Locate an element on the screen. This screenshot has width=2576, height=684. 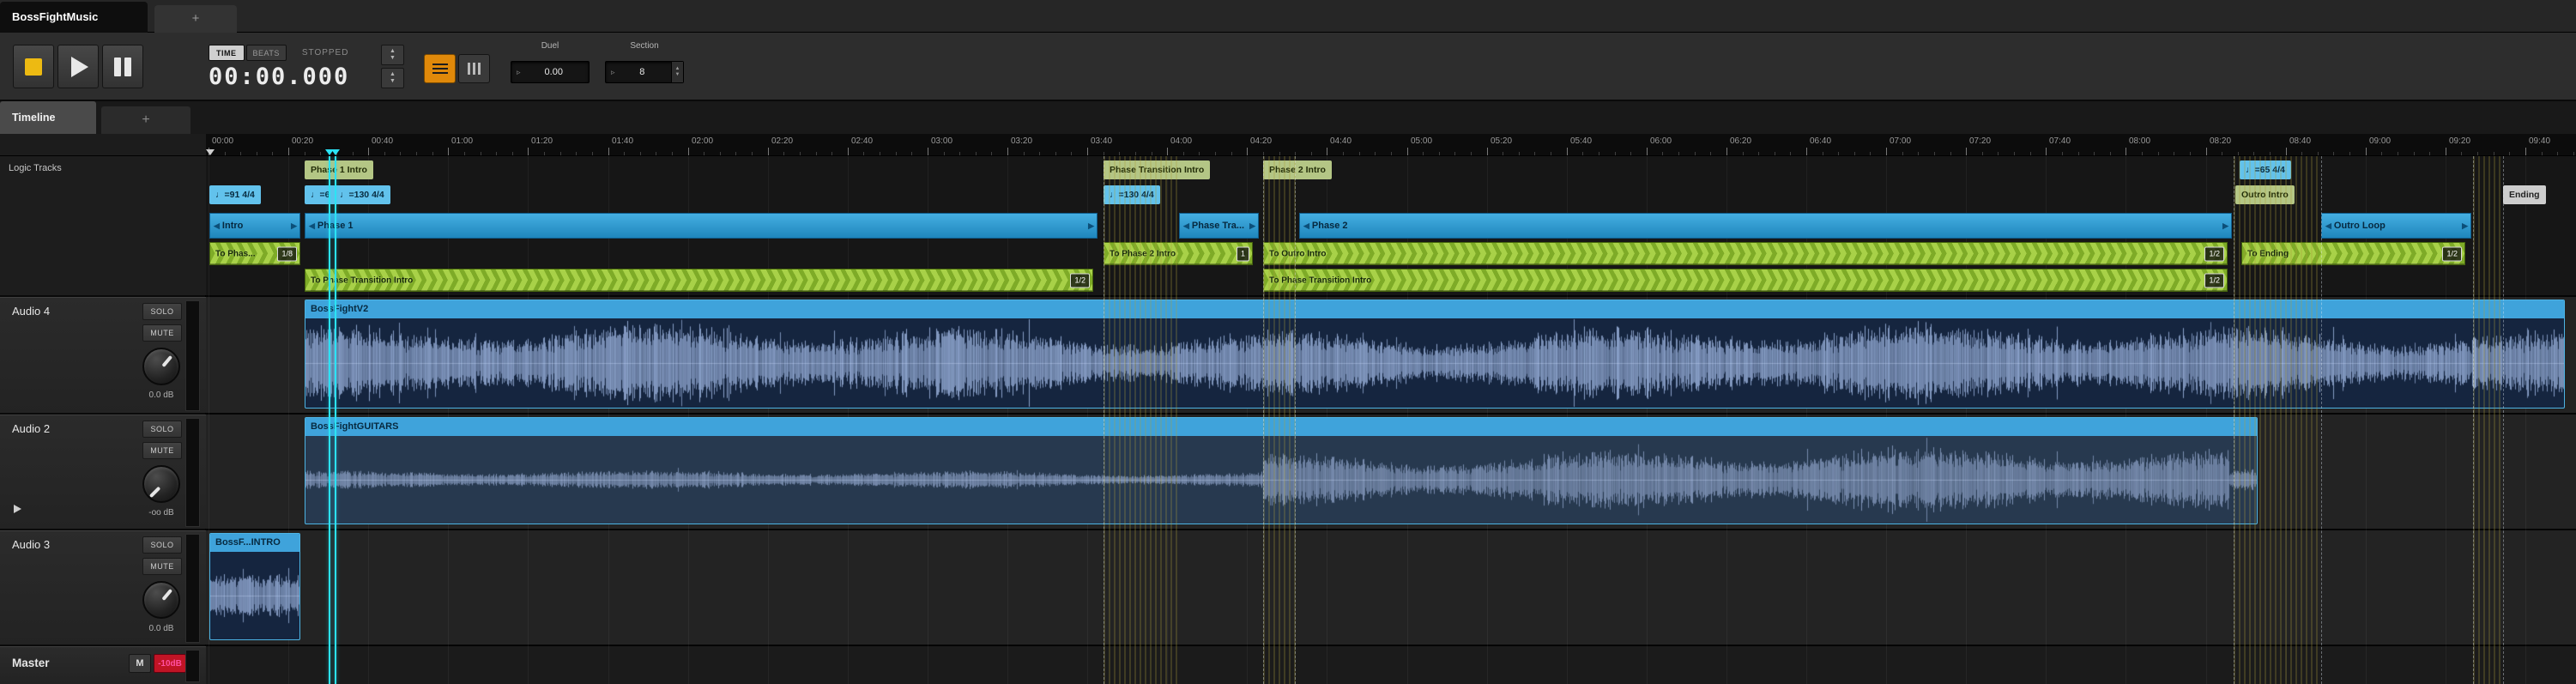
event-tab-bossfightmusic: BossFightMusic is located at coordinates (74, 17).